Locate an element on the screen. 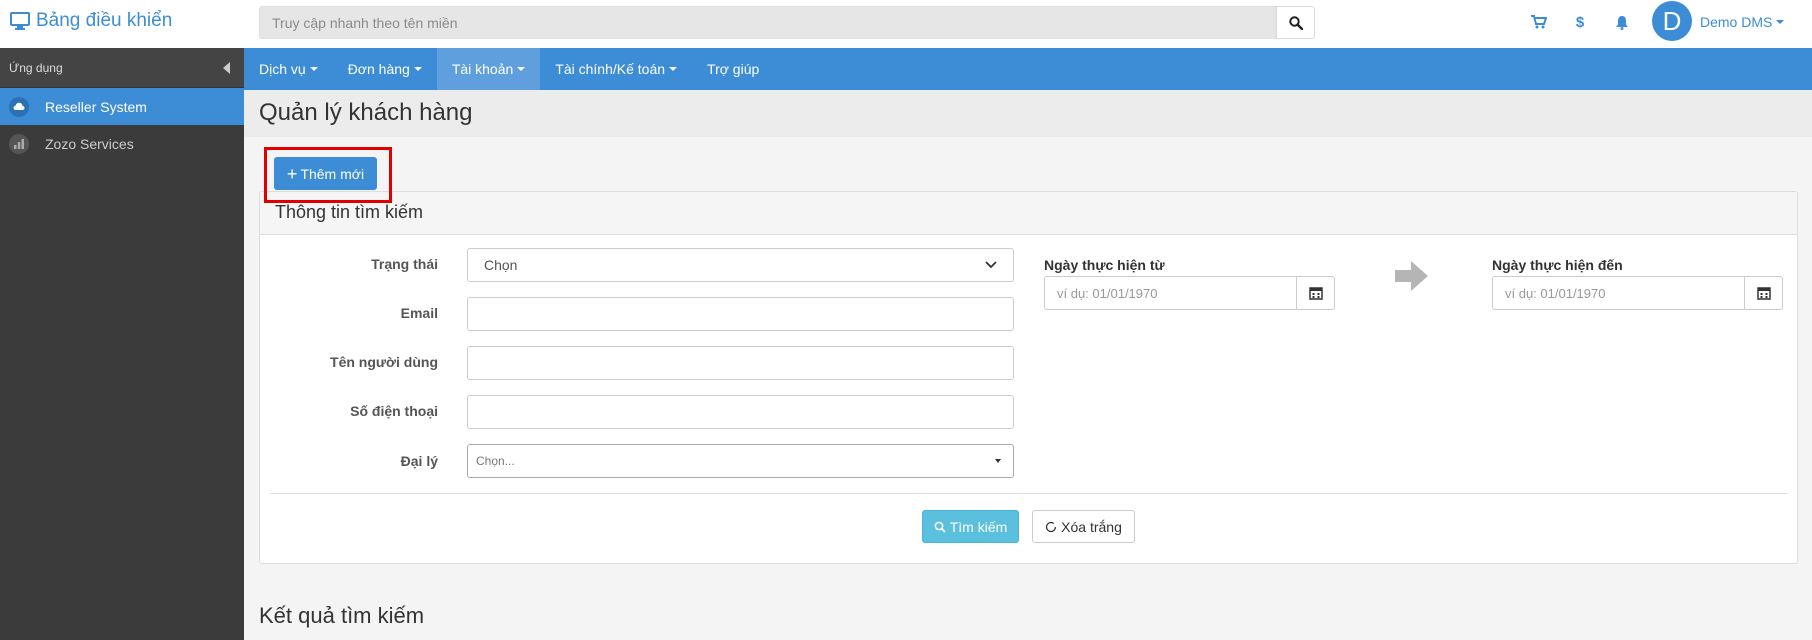  zozo-logo-icon is located at coordinates (19, 143).